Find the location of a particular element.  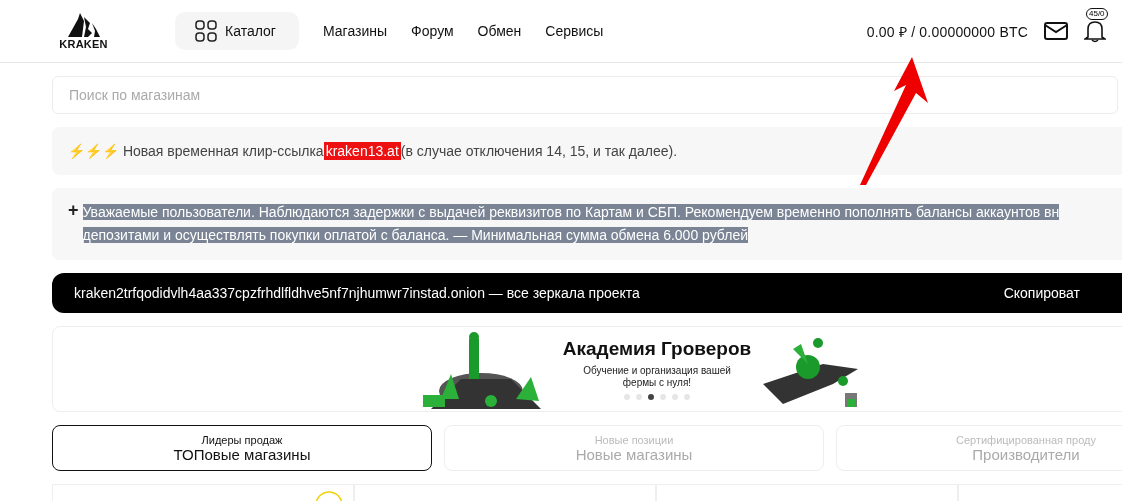

grid-icon is located at coordinates (206, 31).